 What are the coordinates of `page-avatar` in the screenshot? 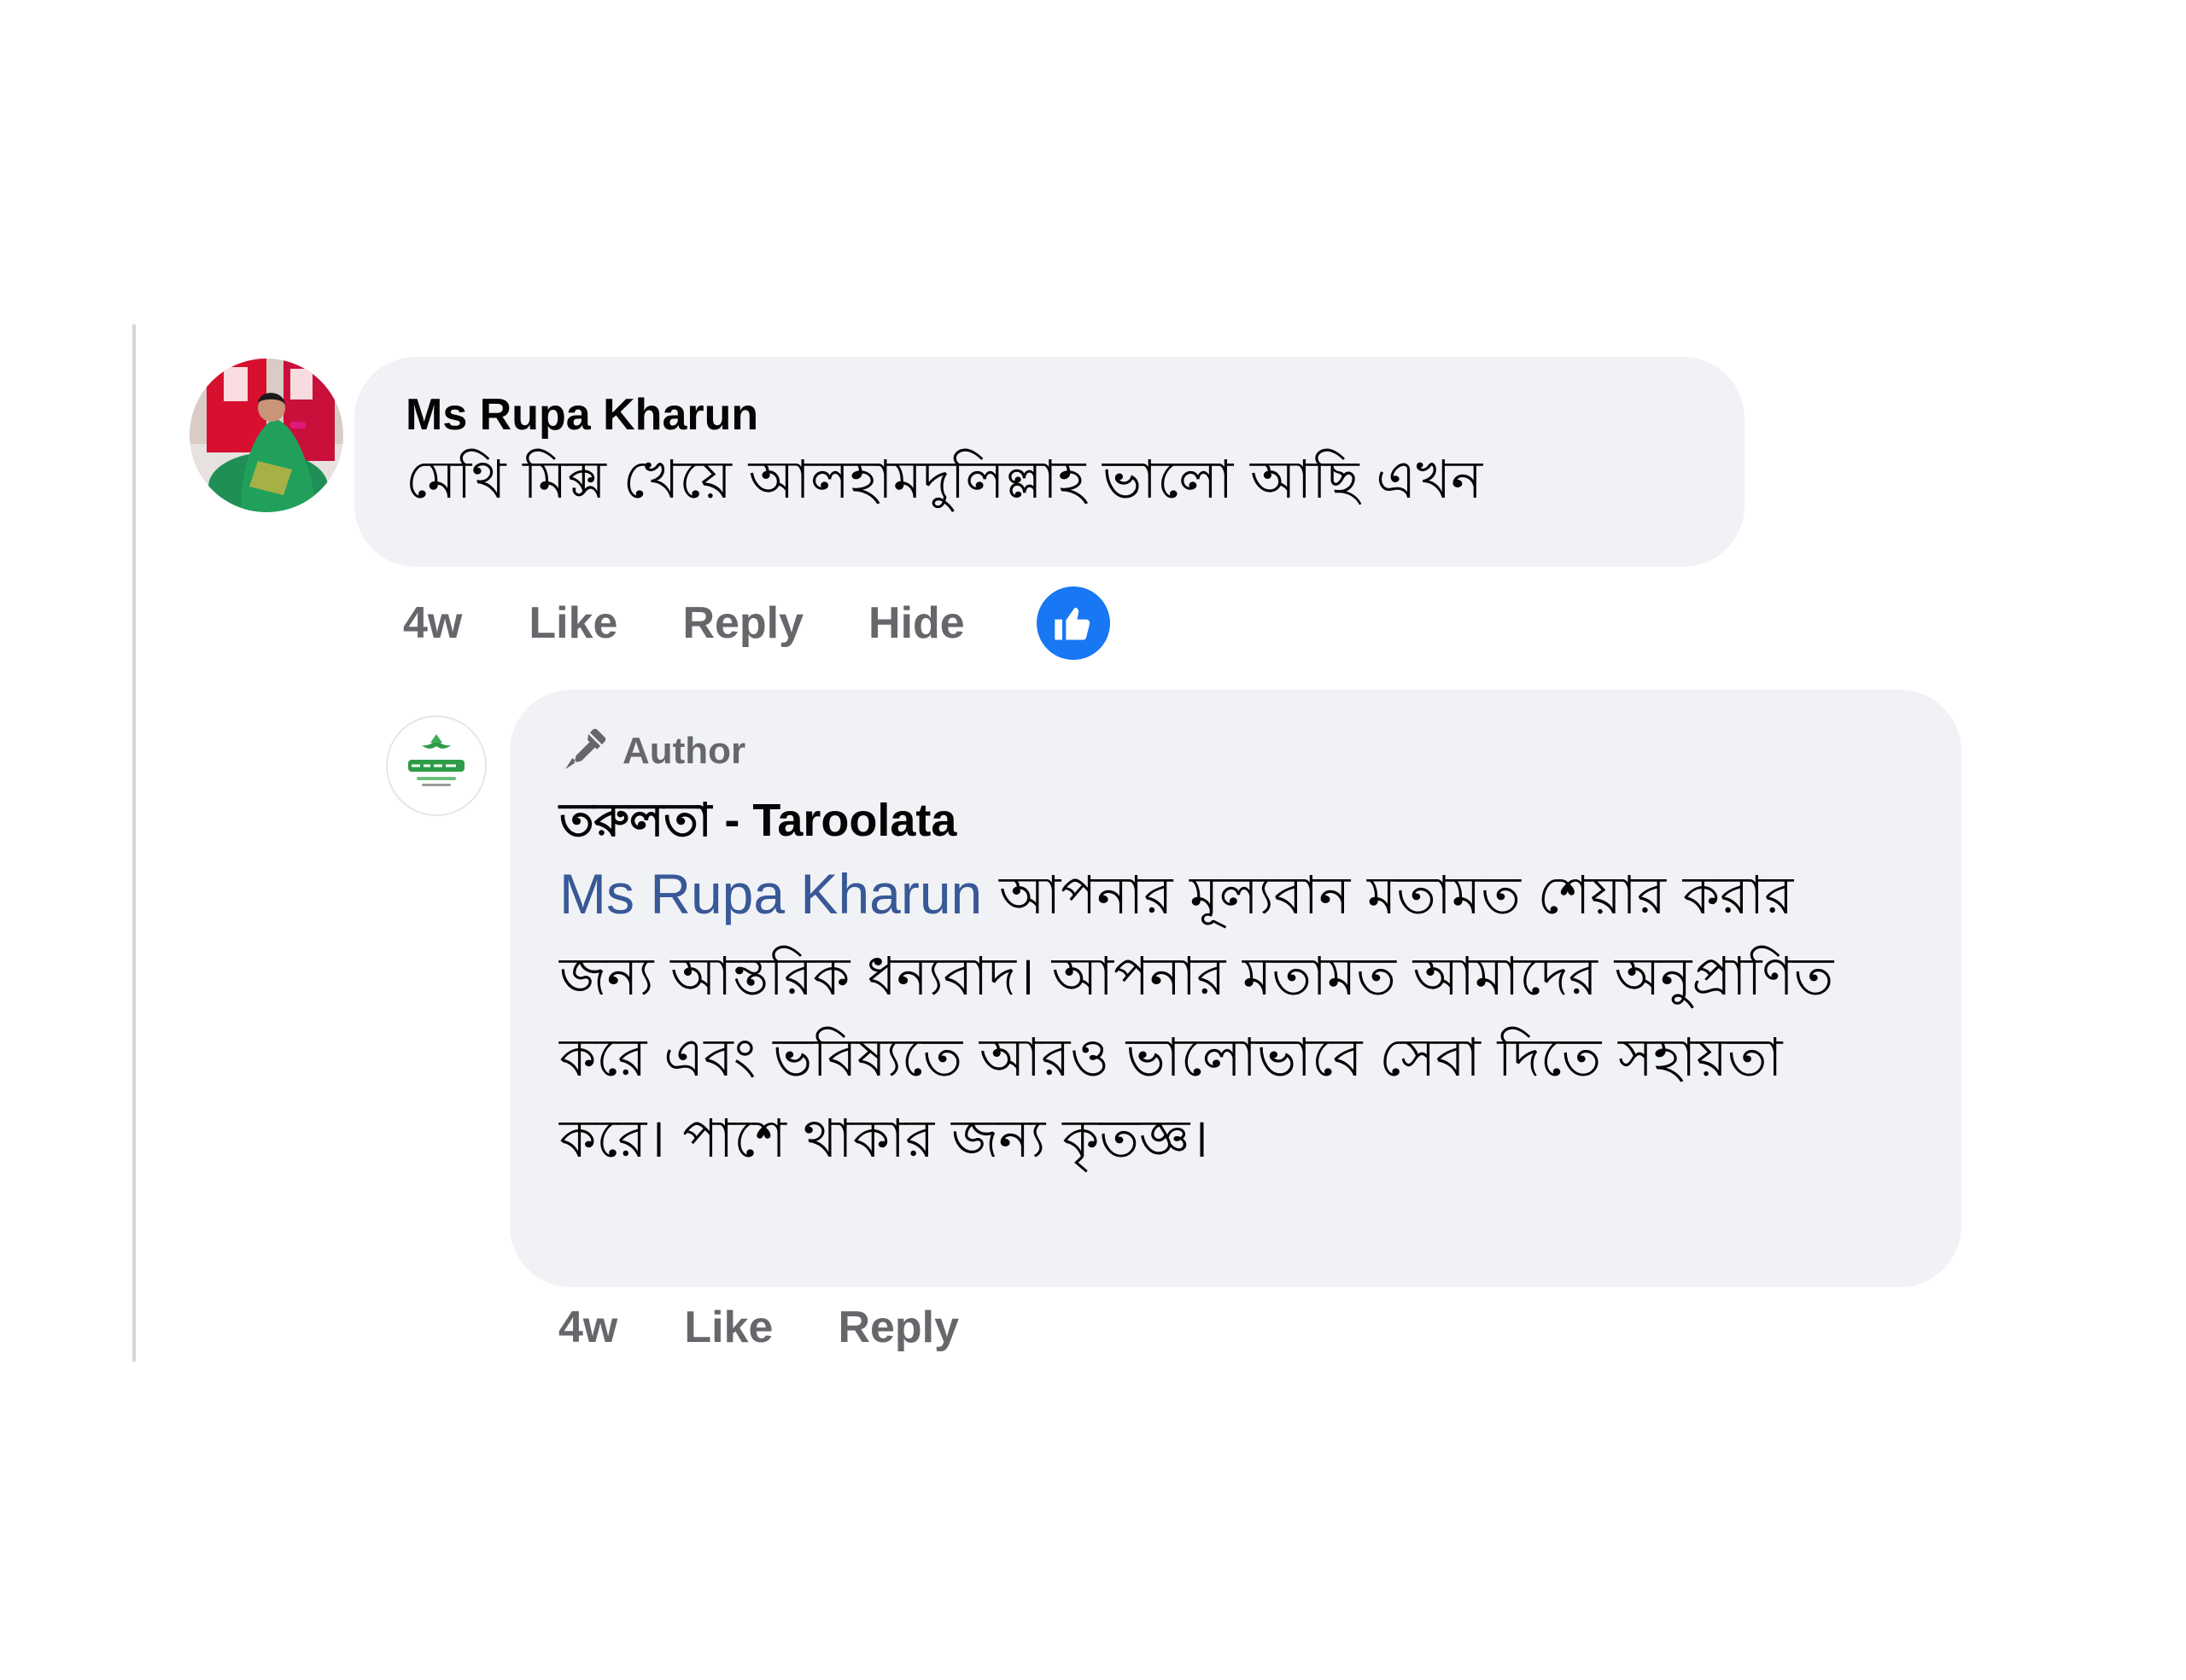 It's located at (436, 765).